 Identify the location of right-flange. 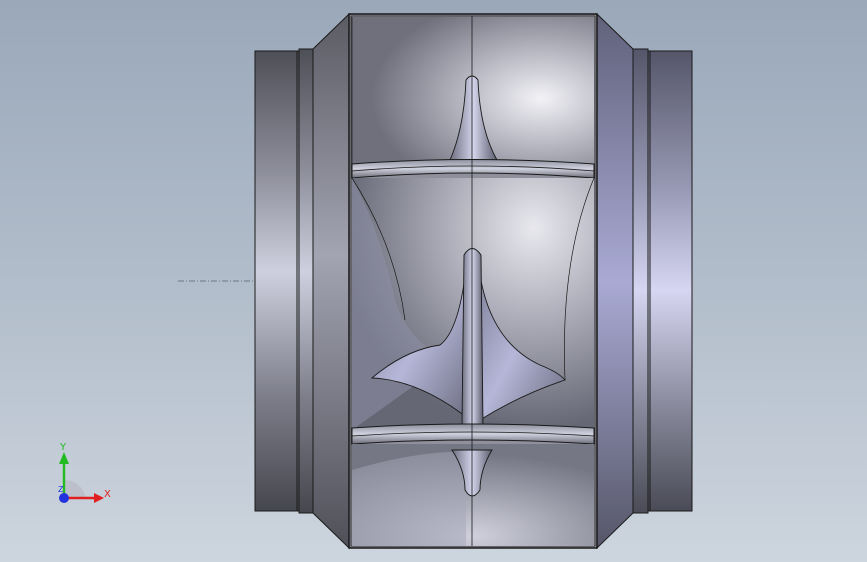
(662, 281).